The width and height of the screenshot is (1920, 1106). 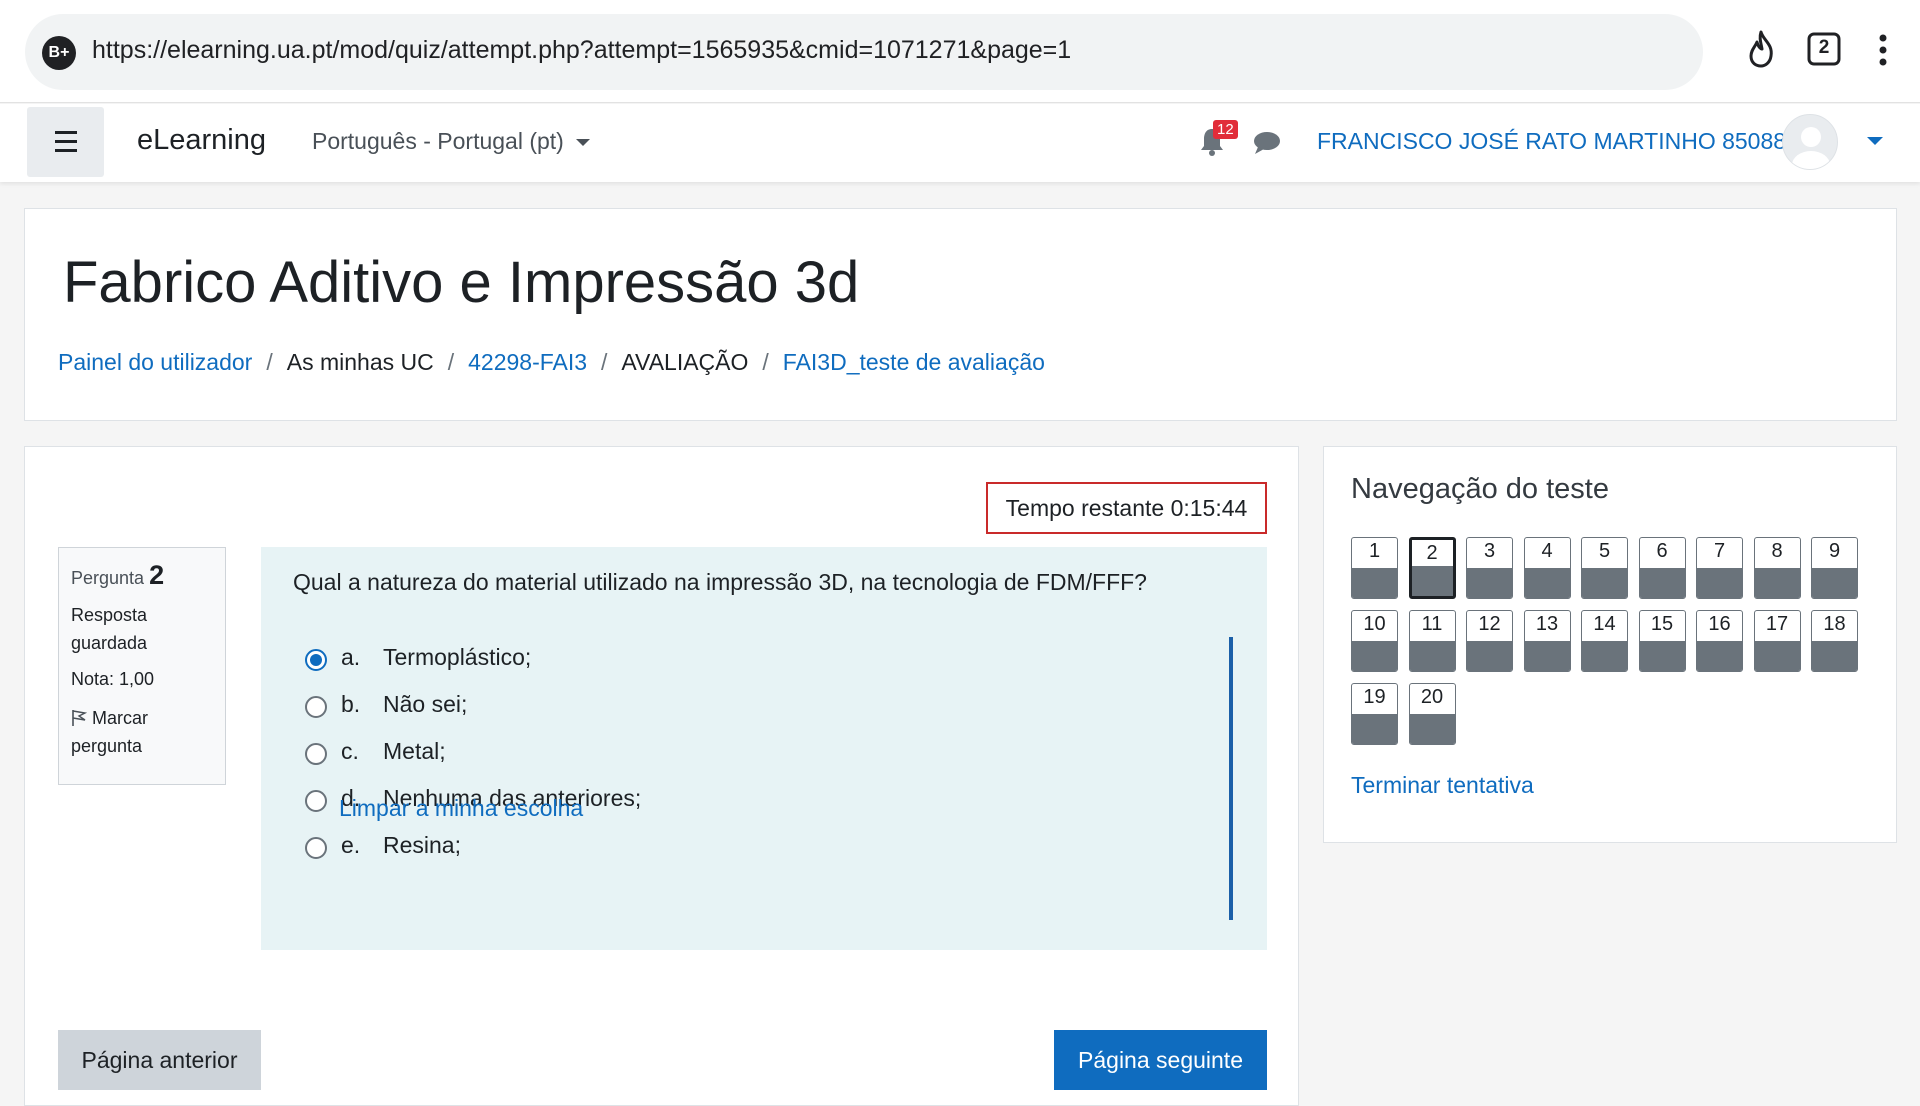 What do you see at coordinates (1604, 624) in the screenshot?
I see `question-nav-number: 14` at bounding box center [1604, 624].